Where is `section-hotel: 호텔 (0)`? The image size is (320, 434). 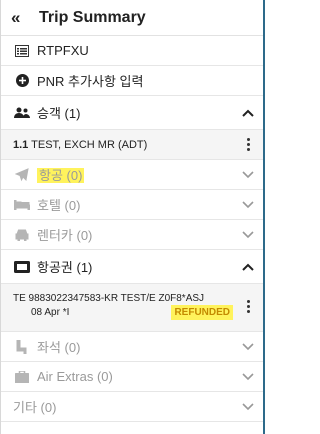 section-hotel: 호텔 (0) is located at coordinates (132, 205).